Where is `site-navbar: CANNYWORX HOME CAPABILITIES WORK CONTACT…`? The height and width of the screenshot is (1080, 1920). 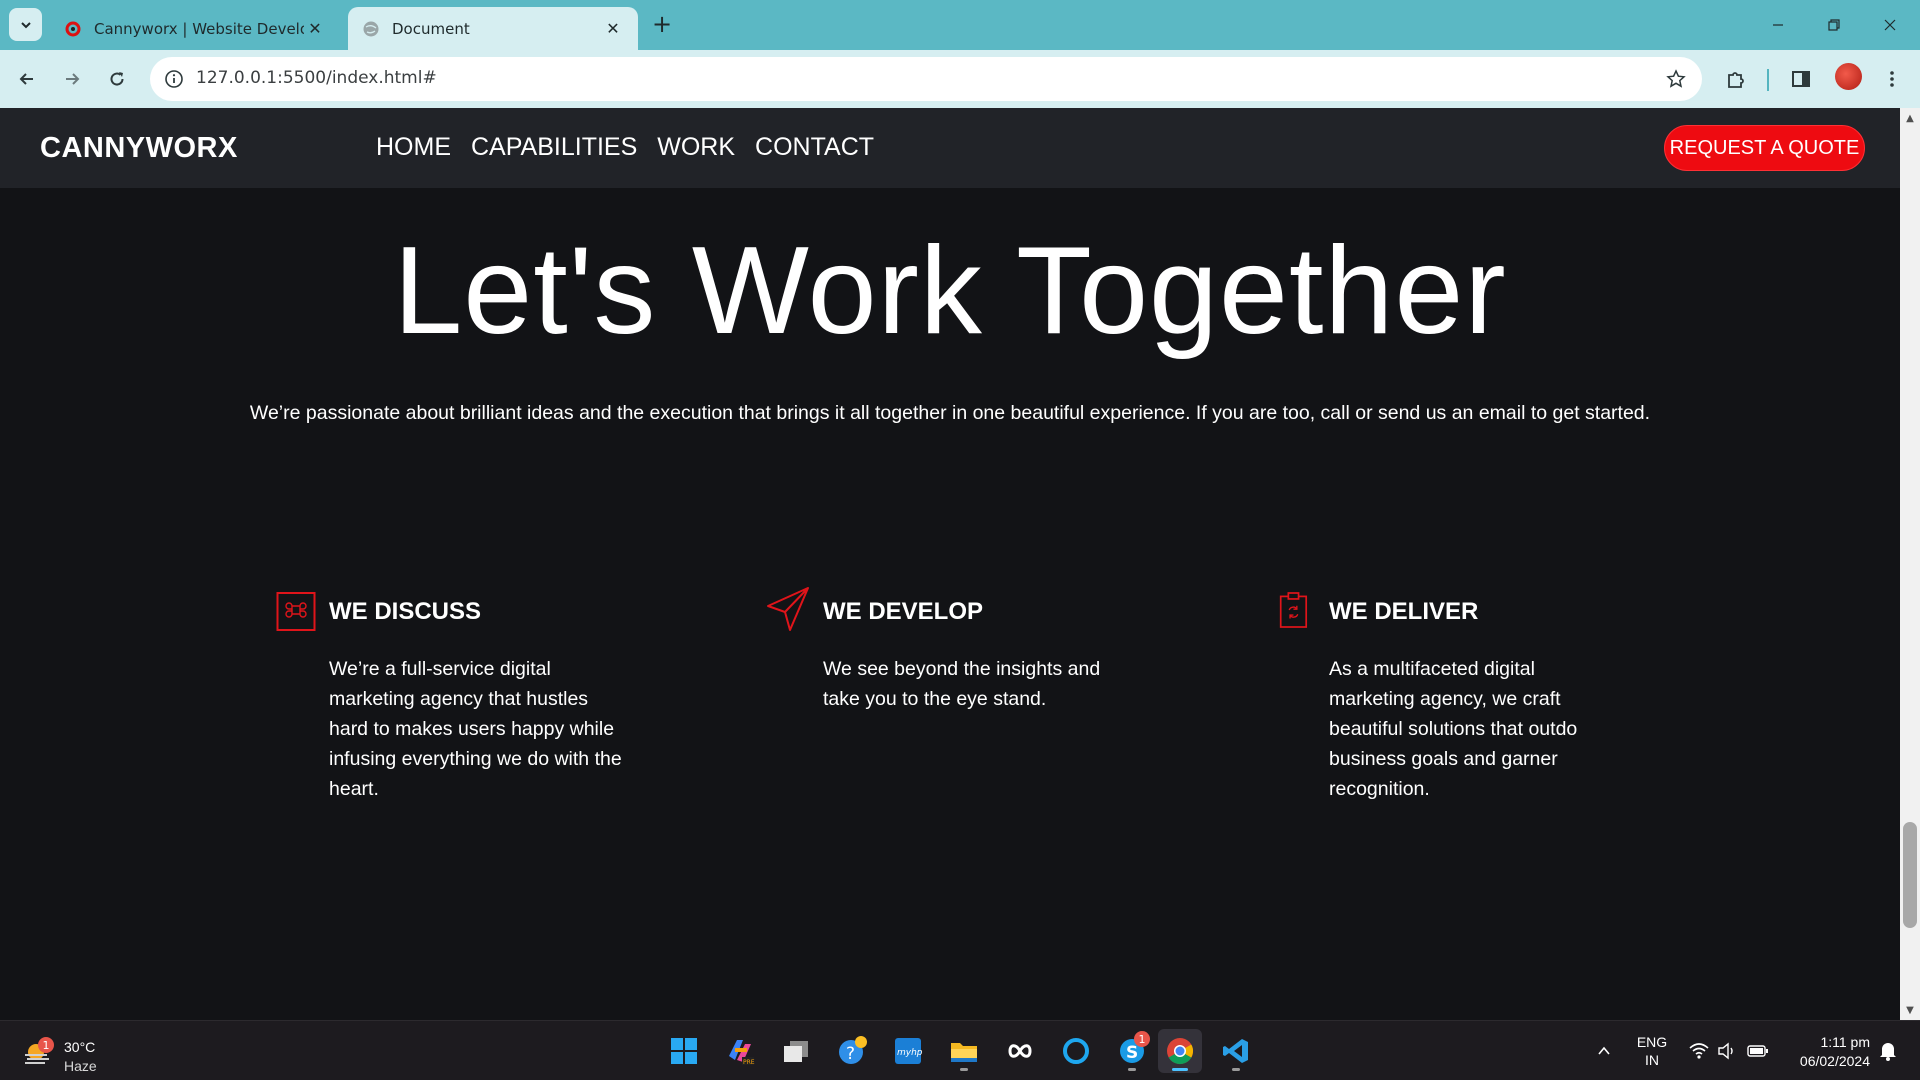 site-navbar: CANNYWORX HOME CAPABILITIES WORK CONTACT… is located at coordinates (950, 148).